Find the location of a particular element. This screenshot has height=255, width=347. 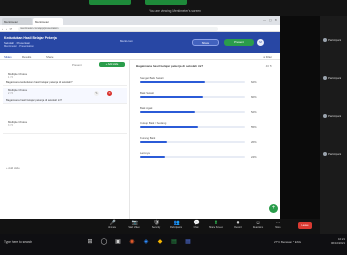

security-label: Security is located at coordinates (156, 228).